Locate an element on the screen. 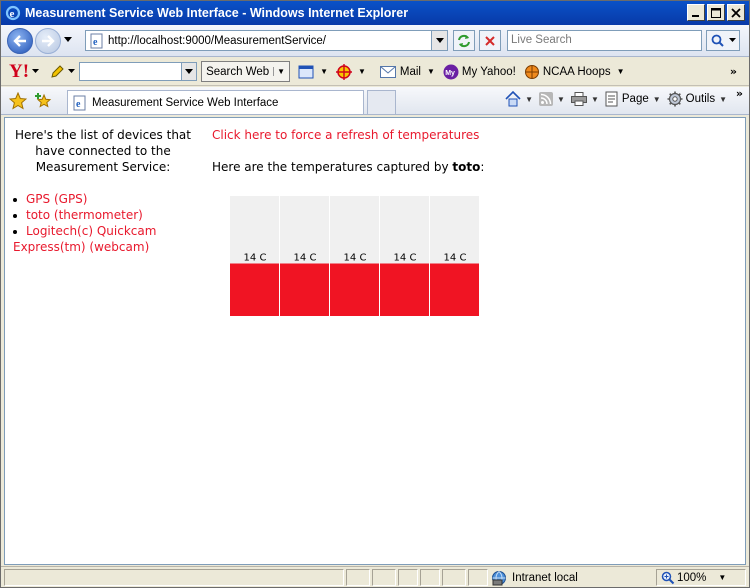 This screenshot has width=750, height=588. search-options-chevron-icon is located at coordinates (732, 40).